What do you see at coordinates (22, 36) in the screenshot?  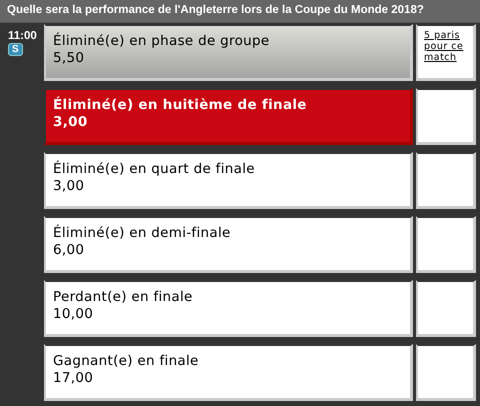 I see `match-time: 11:00` at bounding box center [22, 36].